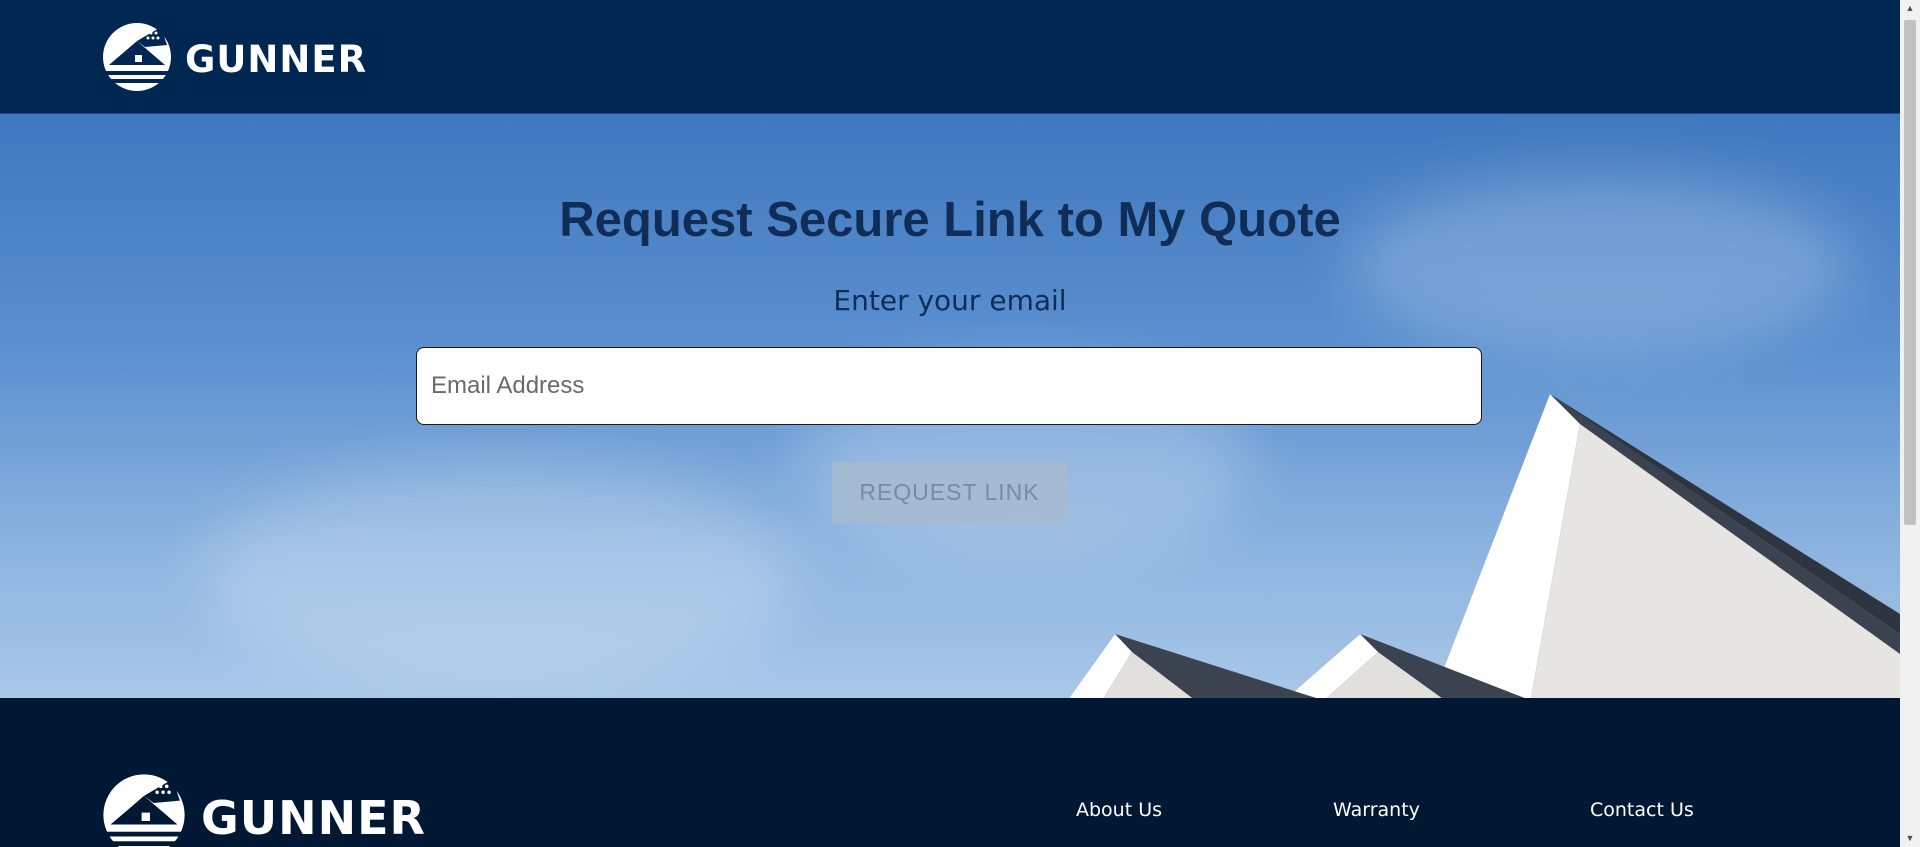  I want to click on footer-link-about-us: About Us, so click(1119, 810).